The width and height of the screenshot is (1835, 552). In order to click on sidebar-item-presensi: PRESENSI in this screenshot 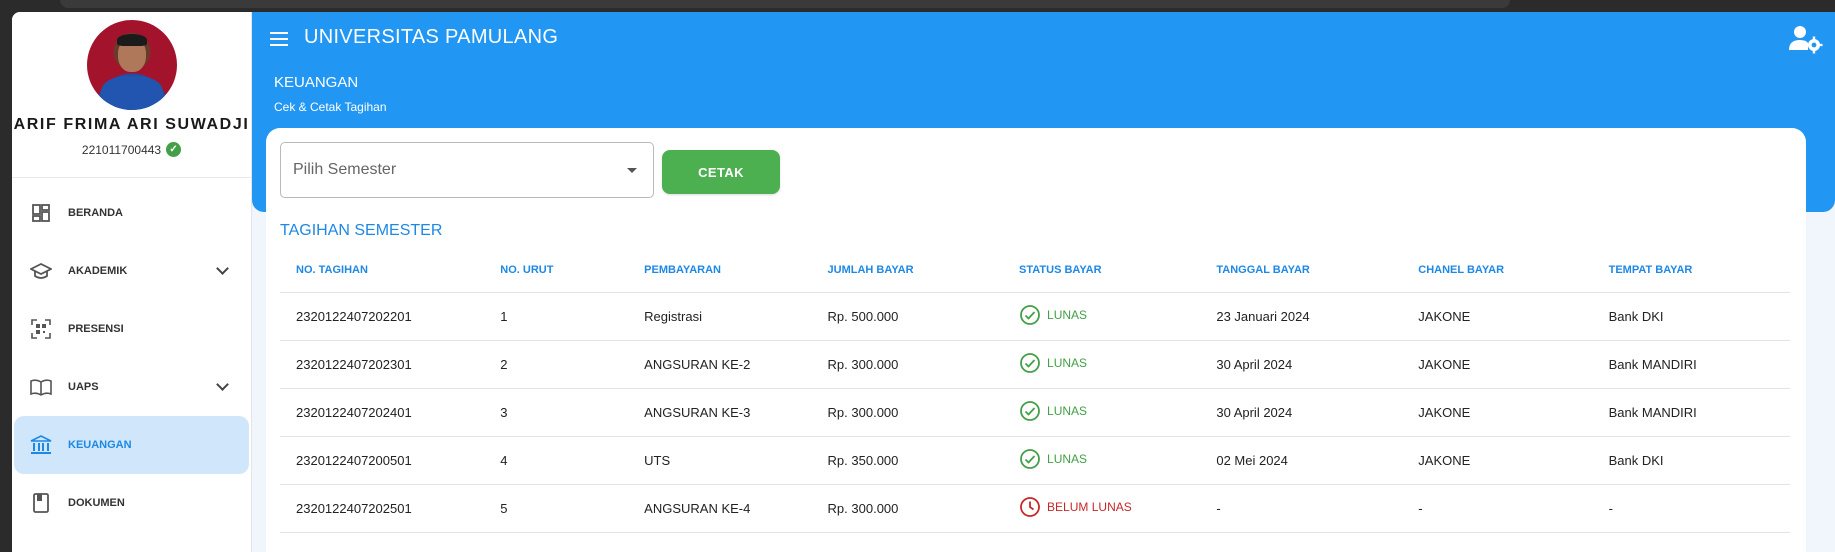, I will do `click(131, 329)`.